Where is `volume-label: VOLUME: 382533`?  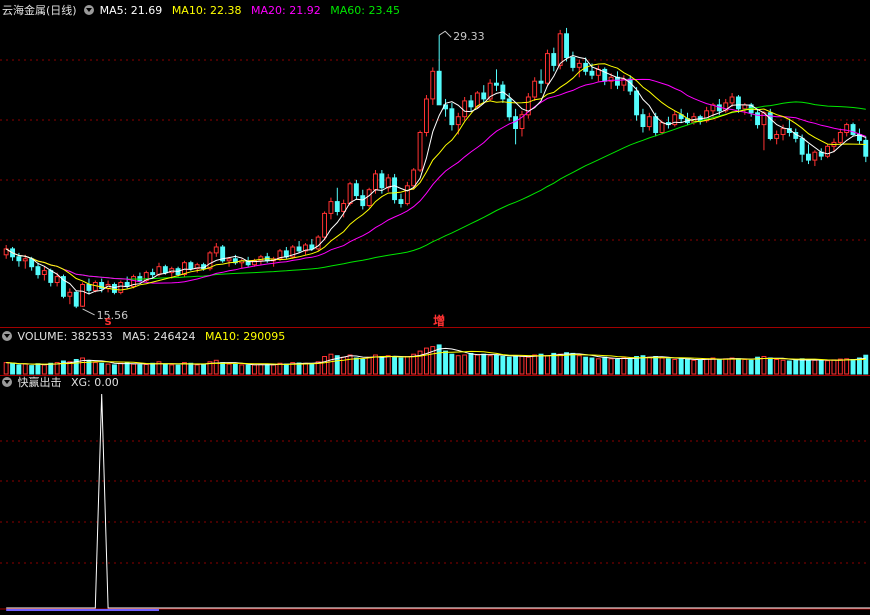 volume-label: VOLUME: 382533 is located at coordinates (65, 336).